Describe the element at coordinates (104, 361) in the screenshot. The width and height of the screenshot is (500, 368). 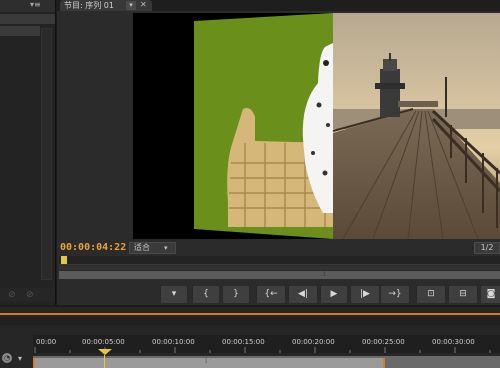
I see `playhead-line` at that location.